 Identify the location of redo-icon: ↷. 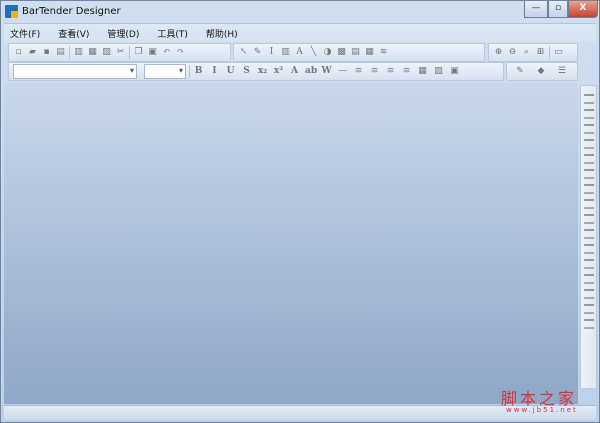
(180, 52).